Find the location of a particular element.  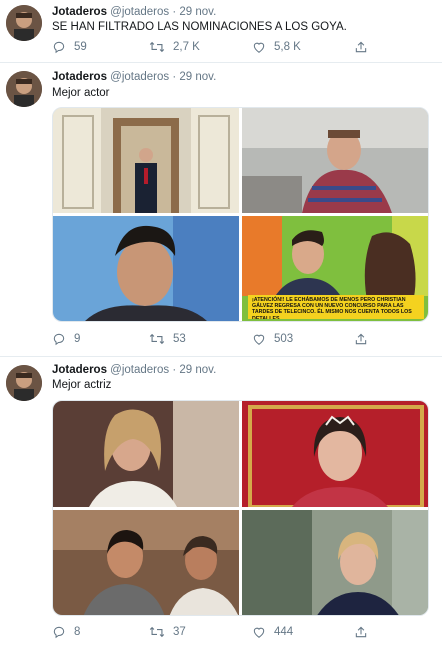

reply-button: 8 is located at coordinates (66, 632).